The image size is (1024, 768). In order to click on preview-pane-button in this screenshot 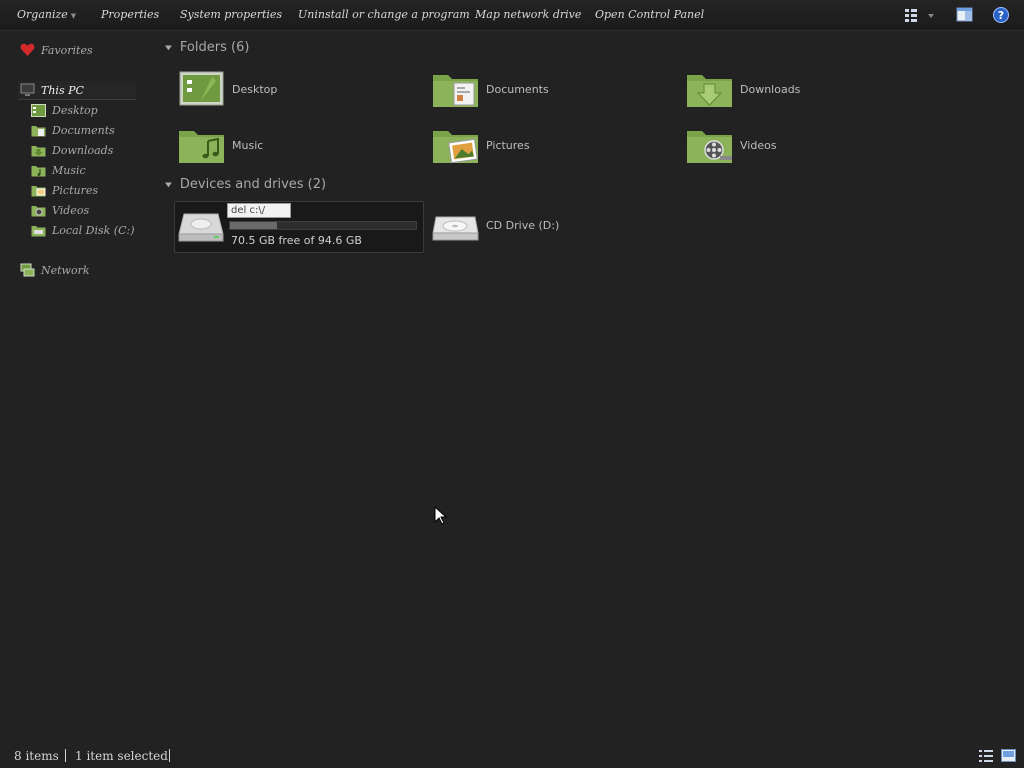, I will do `click(965, 15)`.